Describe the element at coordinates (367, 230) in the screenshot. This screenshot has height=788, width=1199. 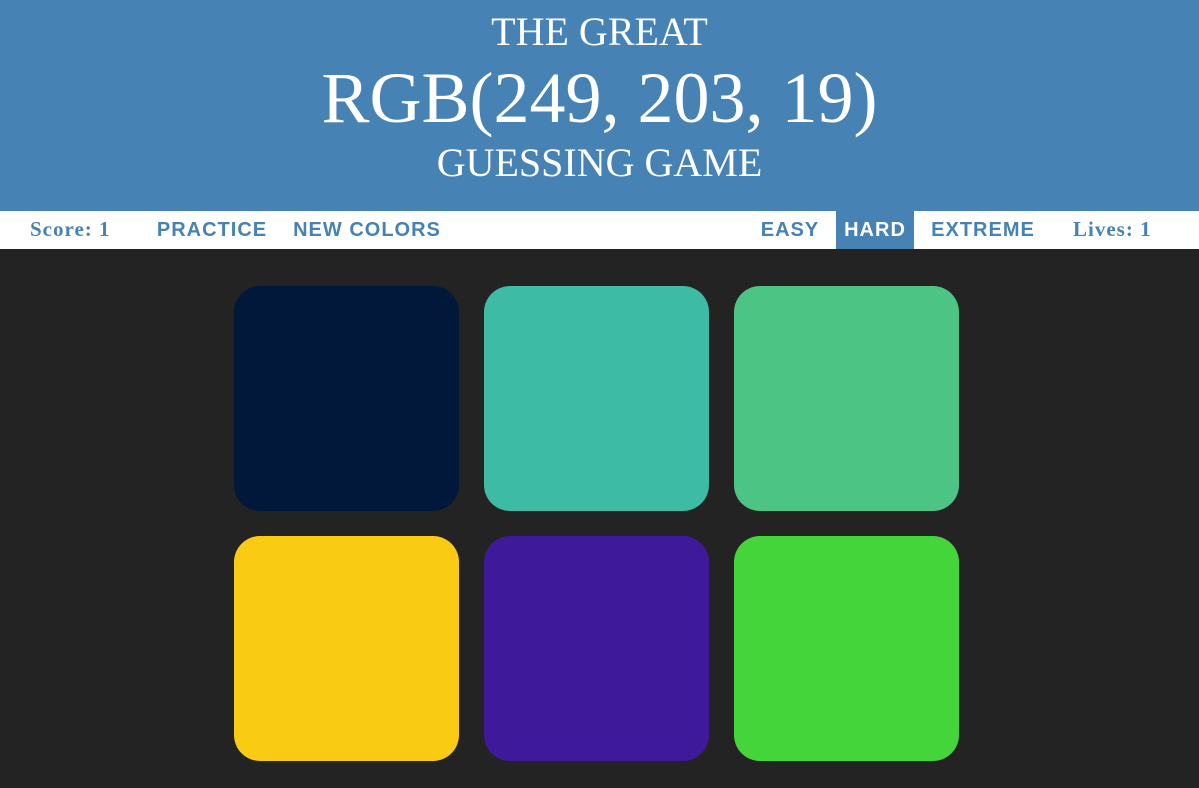
I see `new-colors-button: NEW COLORS` at that location.